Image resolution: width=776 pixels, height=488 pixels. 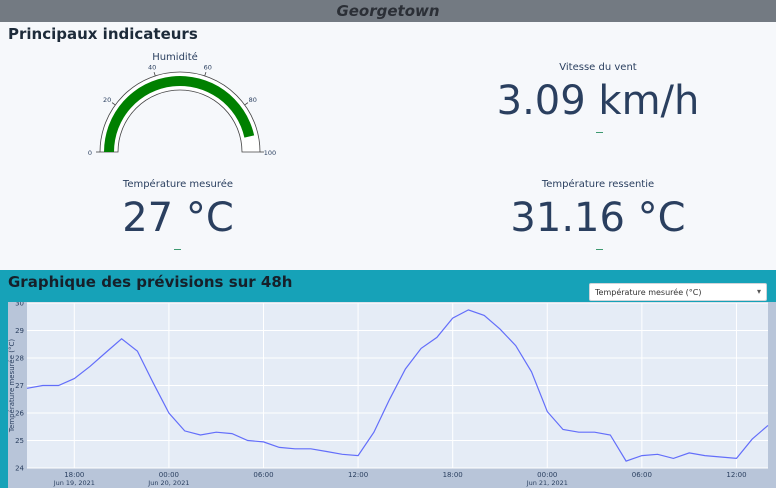 What do you see at coordinates (107, 100) in the screenshot?
I see `gauge-tick-label: 20` at bounding box center [107, 100].